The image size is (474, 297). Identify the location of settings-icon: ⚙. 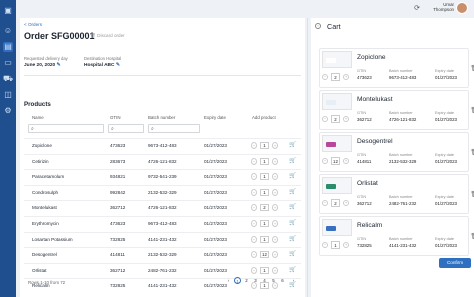
(8, 111).